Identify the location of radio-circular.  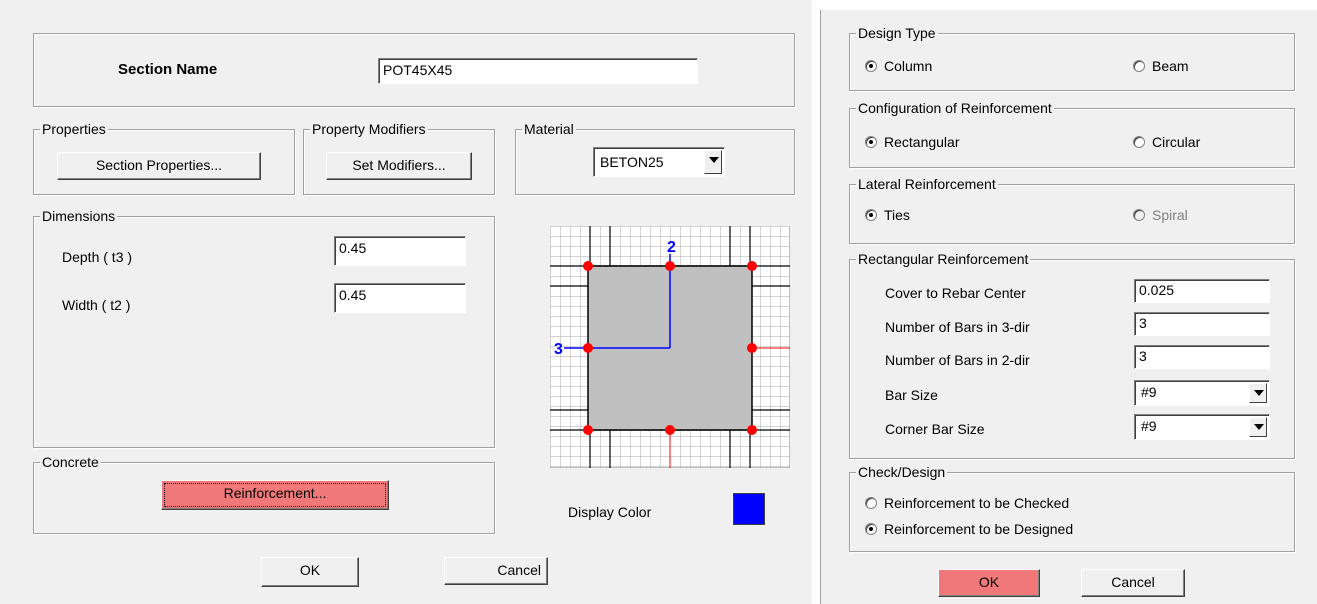
(1139, 142).